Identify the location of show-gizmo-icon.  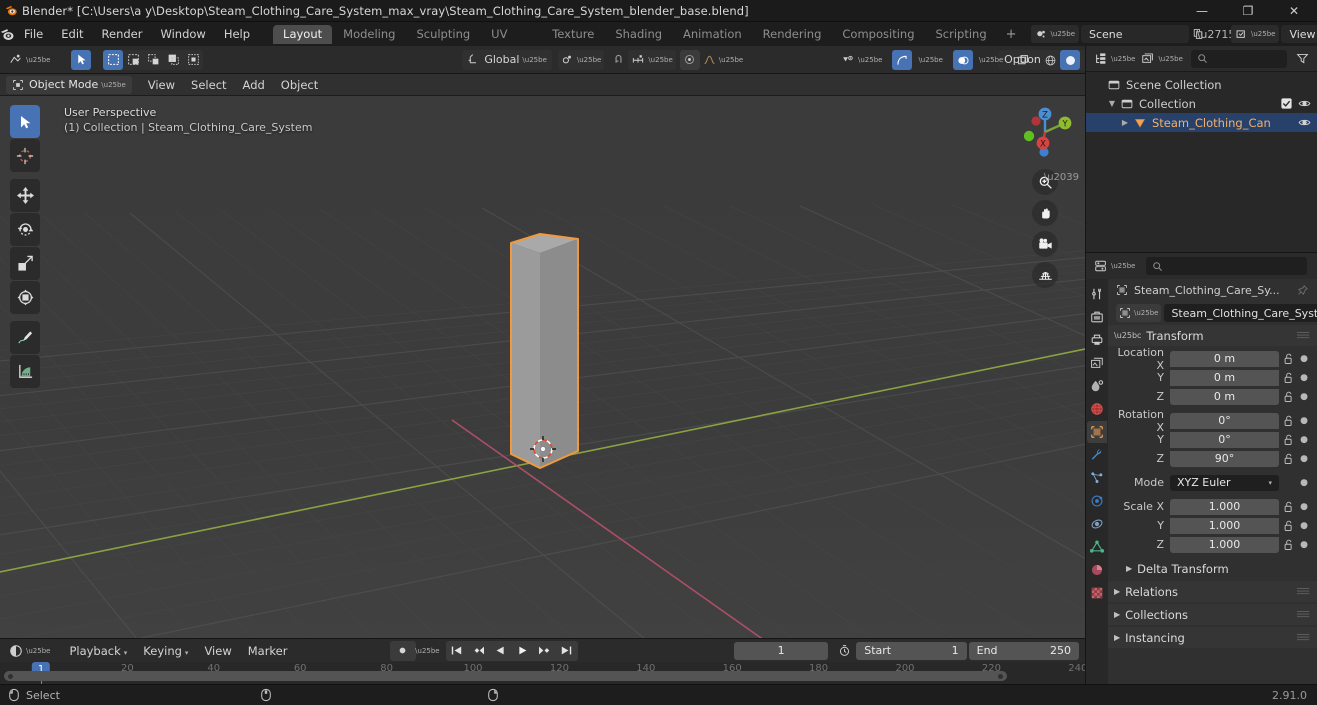
(902, 60).